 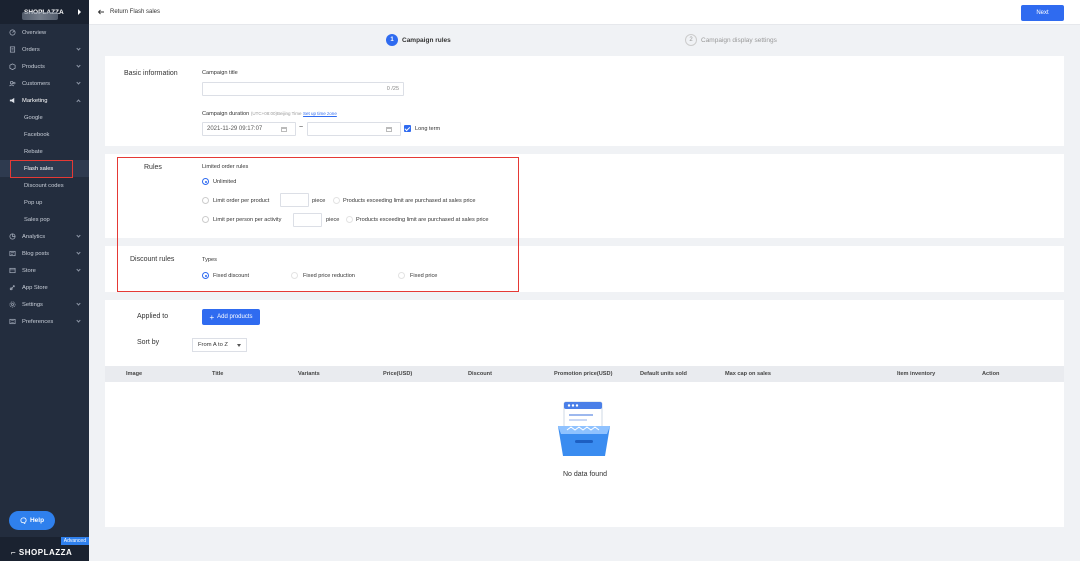 What do you see at coordinates (44, 304) in the screenshot?
I see `sidebar-item-settings: Settings` at bounding box center [44, 304].